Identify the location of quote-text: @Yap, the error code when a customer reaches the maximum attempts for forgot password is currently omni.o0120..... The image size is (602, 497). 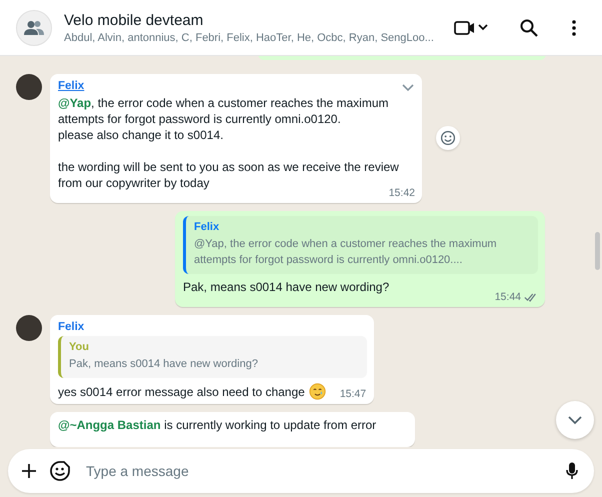
(346, 252).